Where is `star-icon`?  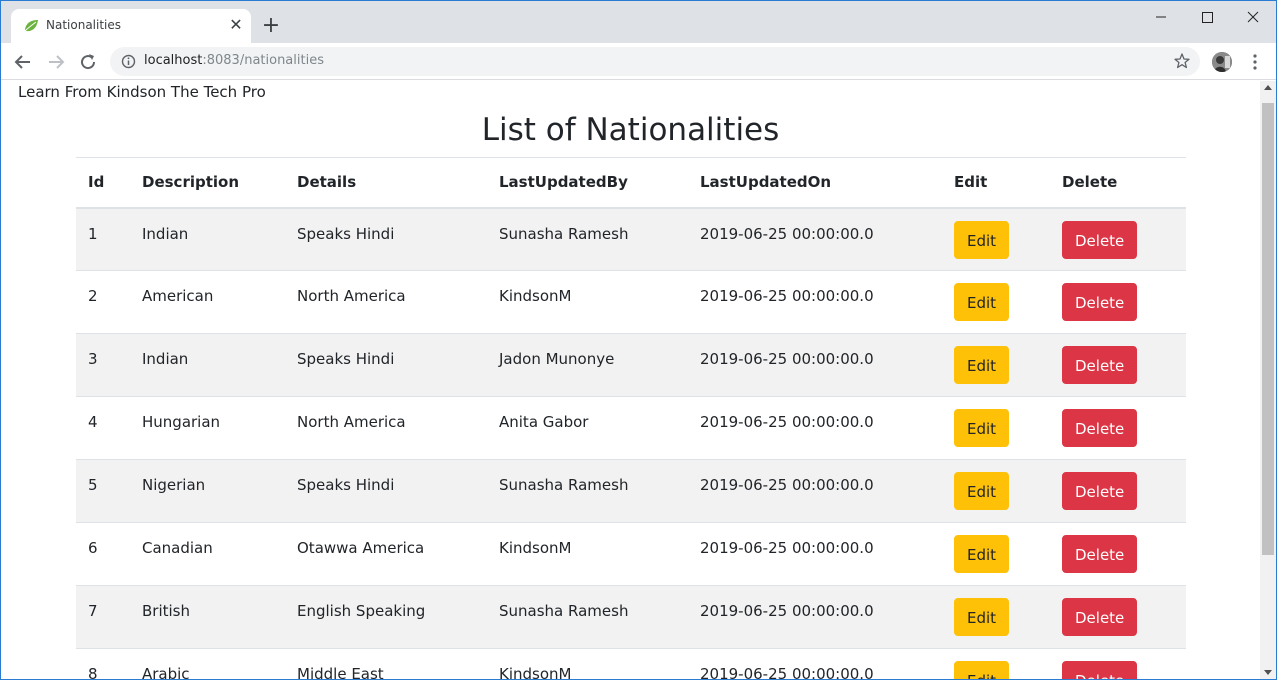 star-icon is located at coordinates (1182, 61).